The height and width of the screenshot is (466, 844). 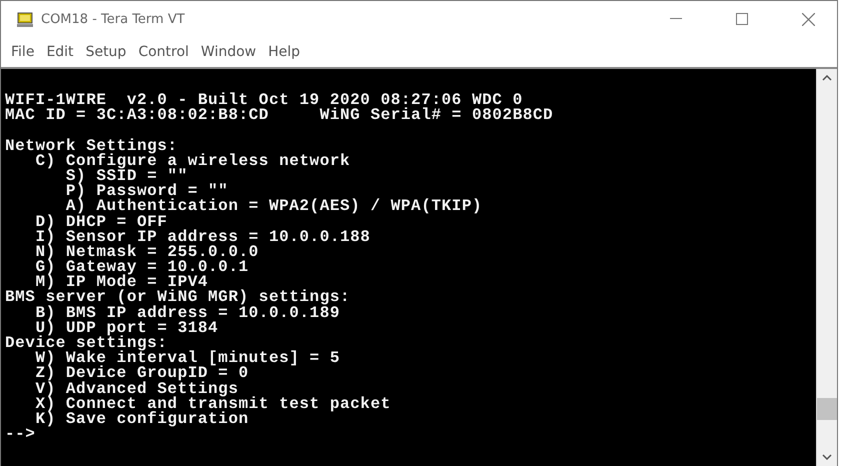 I want to click on terminal-line: P) Password = "", so click(x=146, y=192).